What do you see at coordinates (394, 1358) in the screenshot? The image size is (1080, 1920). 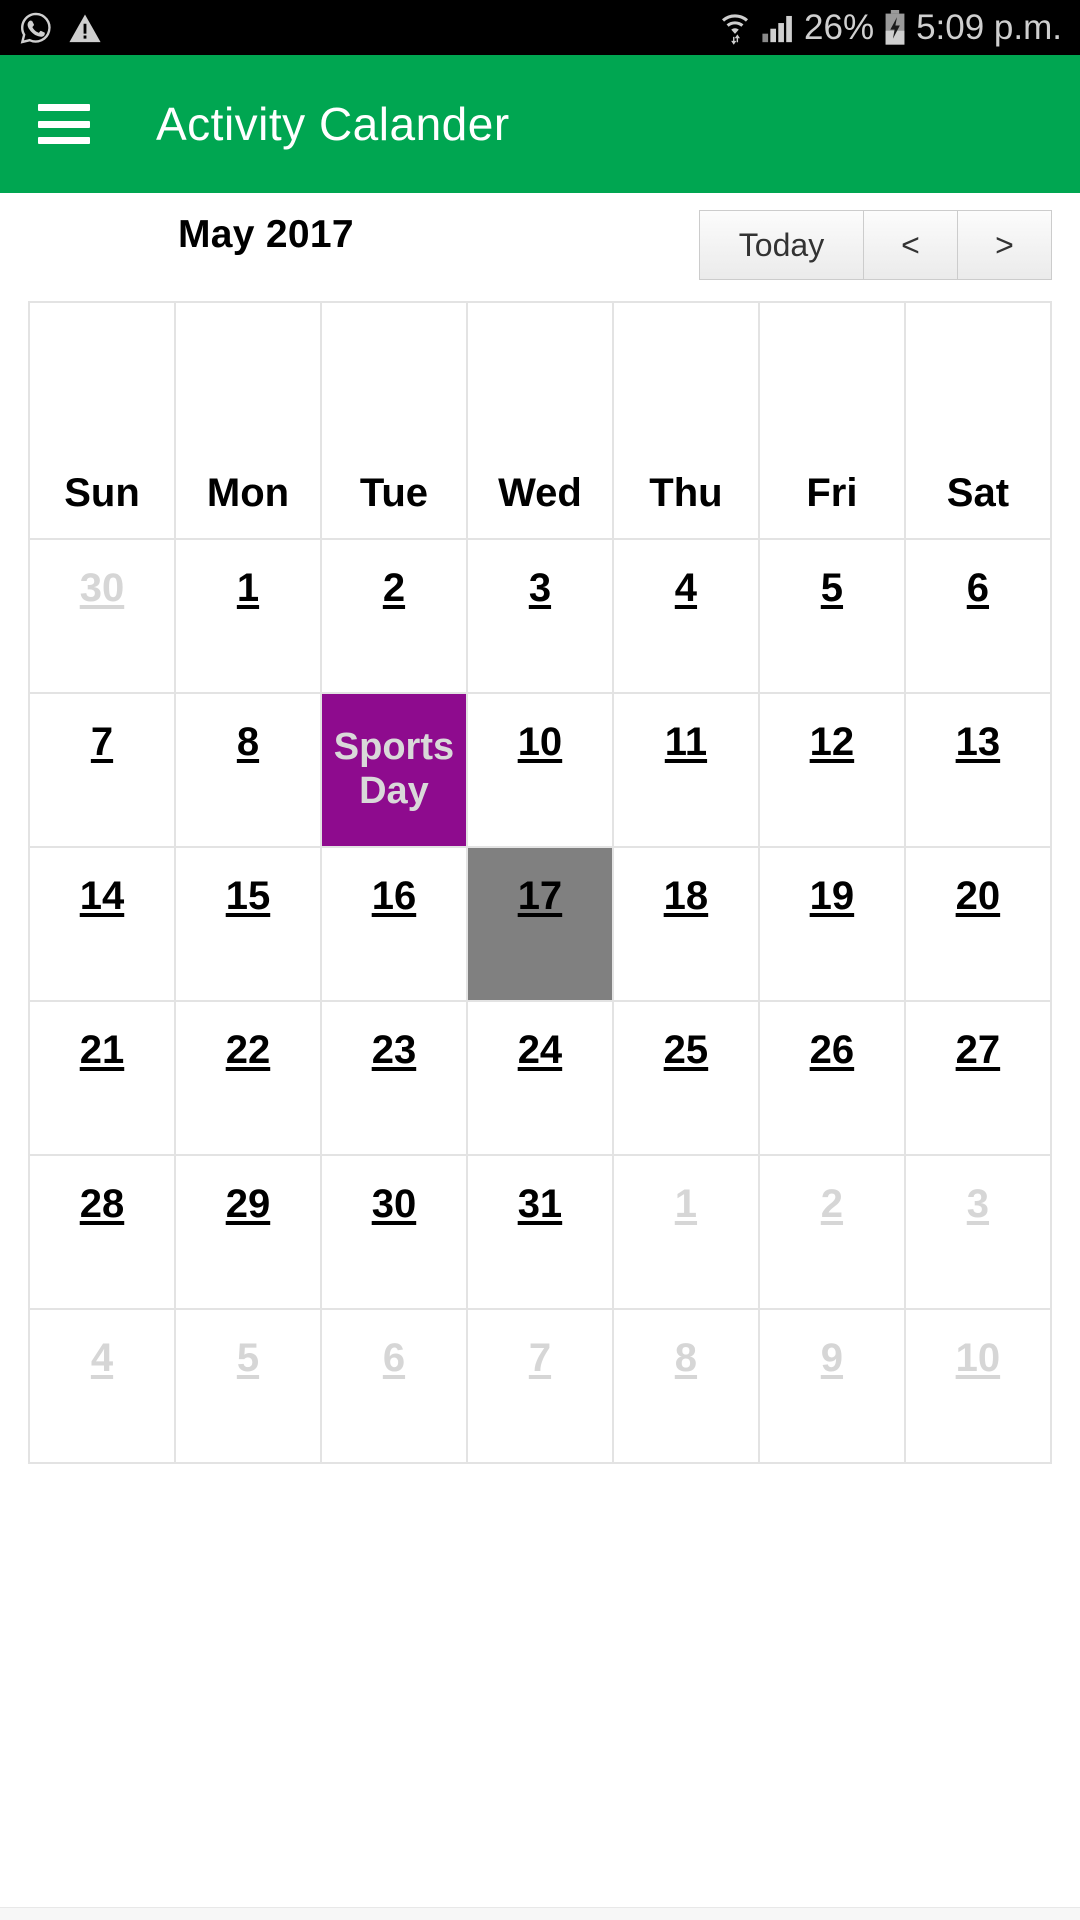 I see `calendar-day-number-muted: 6` at bounding box center [394, 1358].